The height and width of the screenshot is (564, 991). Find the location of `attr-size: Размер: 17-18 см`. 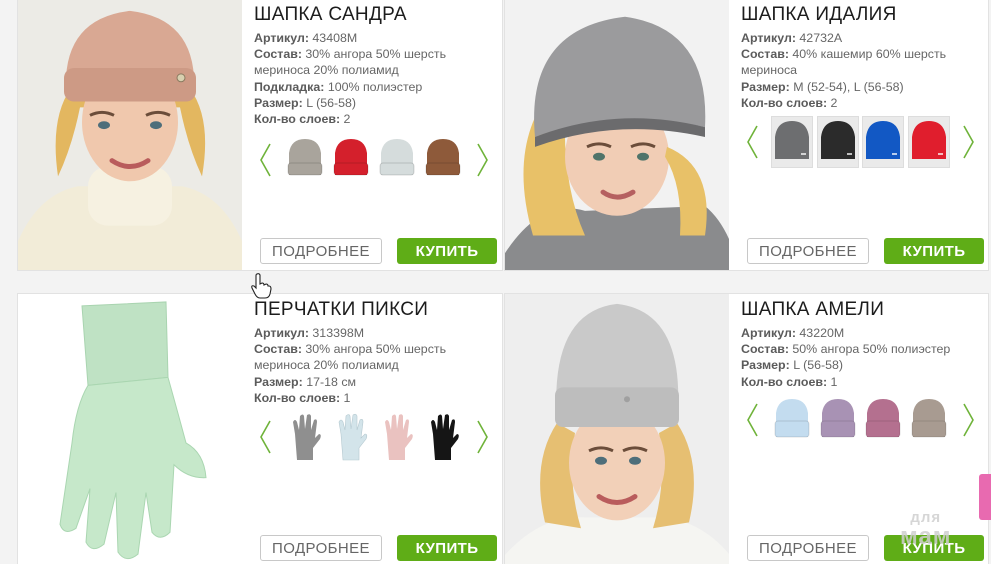

attr-size: Размер: 17-18 см is located at coordinates (305, 381).